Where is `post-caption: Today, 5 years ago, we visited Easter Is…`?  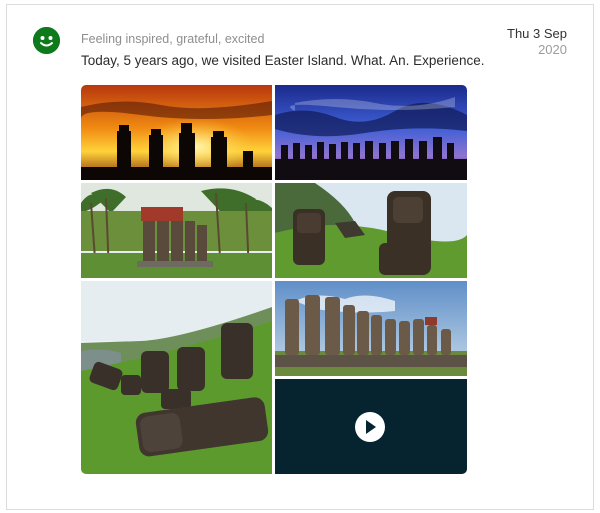 post-caption: Today, 5 years ago, we visited Easter Is… is located at coordinates (283, 60).